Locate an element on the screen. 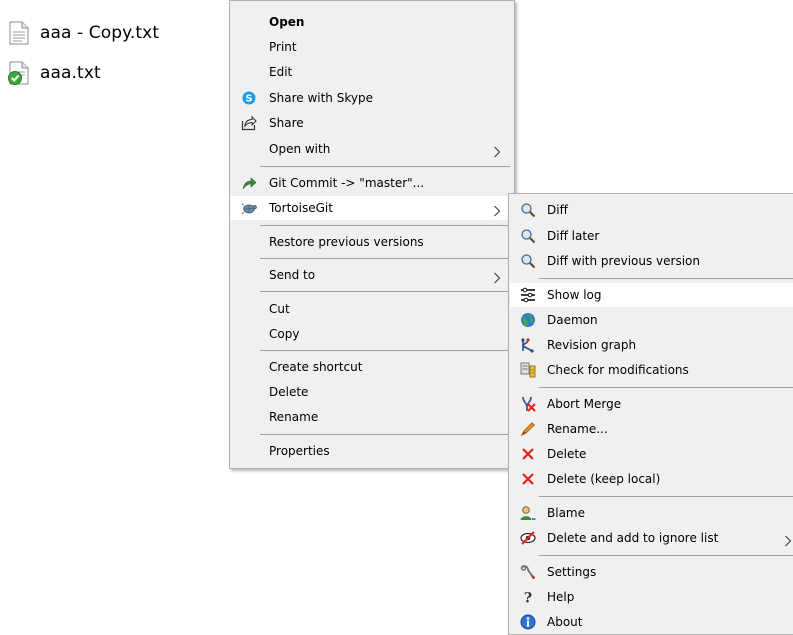 The image size is (793, 635). submenu-item-abort-merge: Abort Merge is located at coordinates (651, 404).